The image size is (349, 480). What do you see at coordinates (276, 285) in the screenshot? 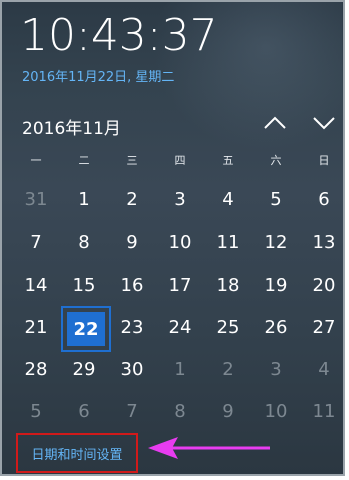
I see `calendar-day: 19` at bounding box center [276, 285].